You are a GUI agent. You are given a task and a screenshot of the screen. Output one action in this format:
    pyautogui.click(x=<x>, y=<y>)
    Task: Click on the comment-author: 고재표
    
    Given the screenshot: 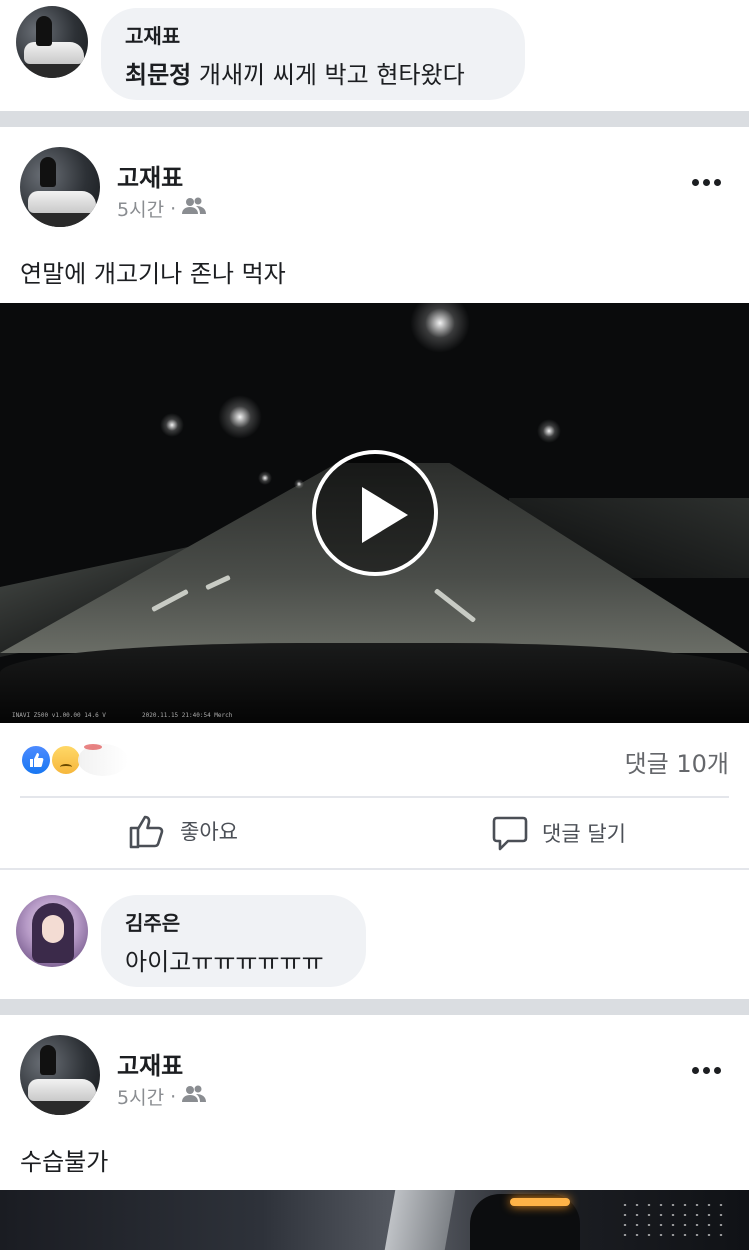 What is the action you would take?
    pyautogui.click(x=313, y=34)
    